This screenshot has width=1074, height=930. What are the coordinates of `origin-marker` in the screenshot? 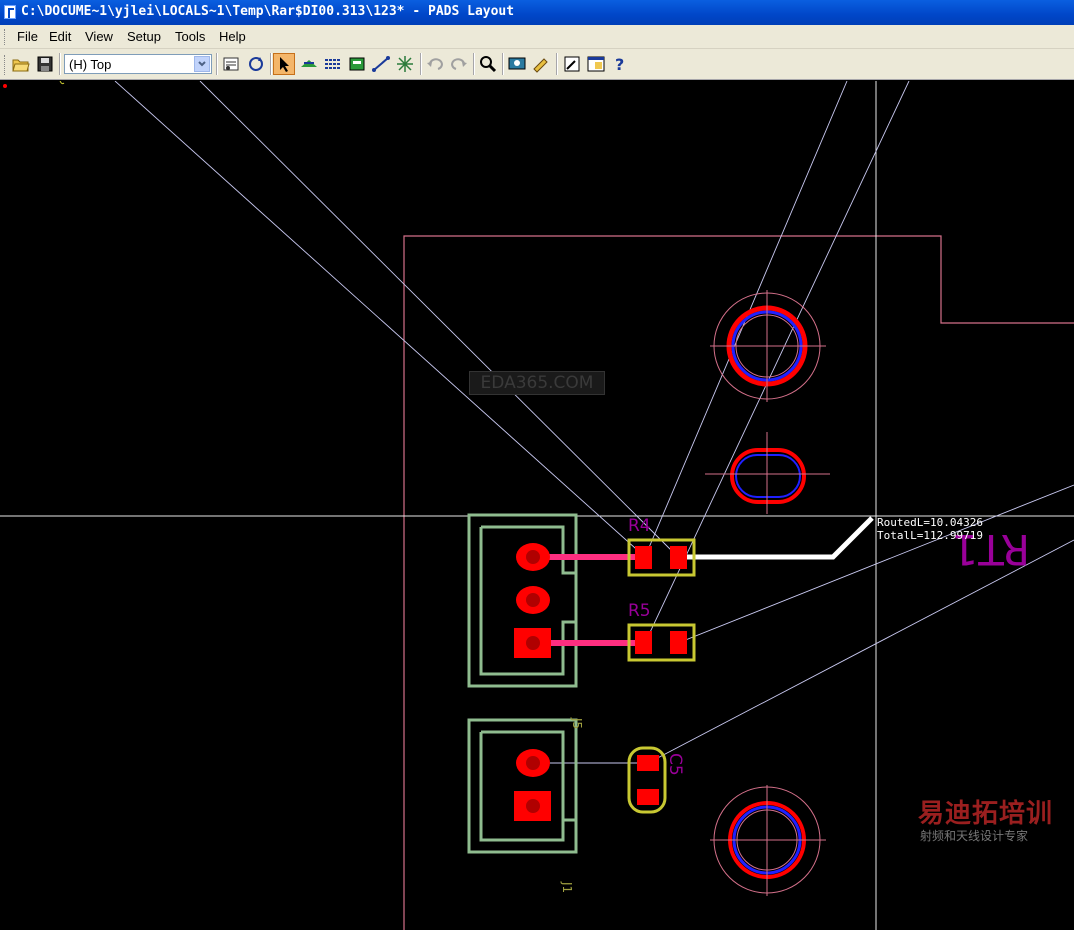 It's located at (5, 86).